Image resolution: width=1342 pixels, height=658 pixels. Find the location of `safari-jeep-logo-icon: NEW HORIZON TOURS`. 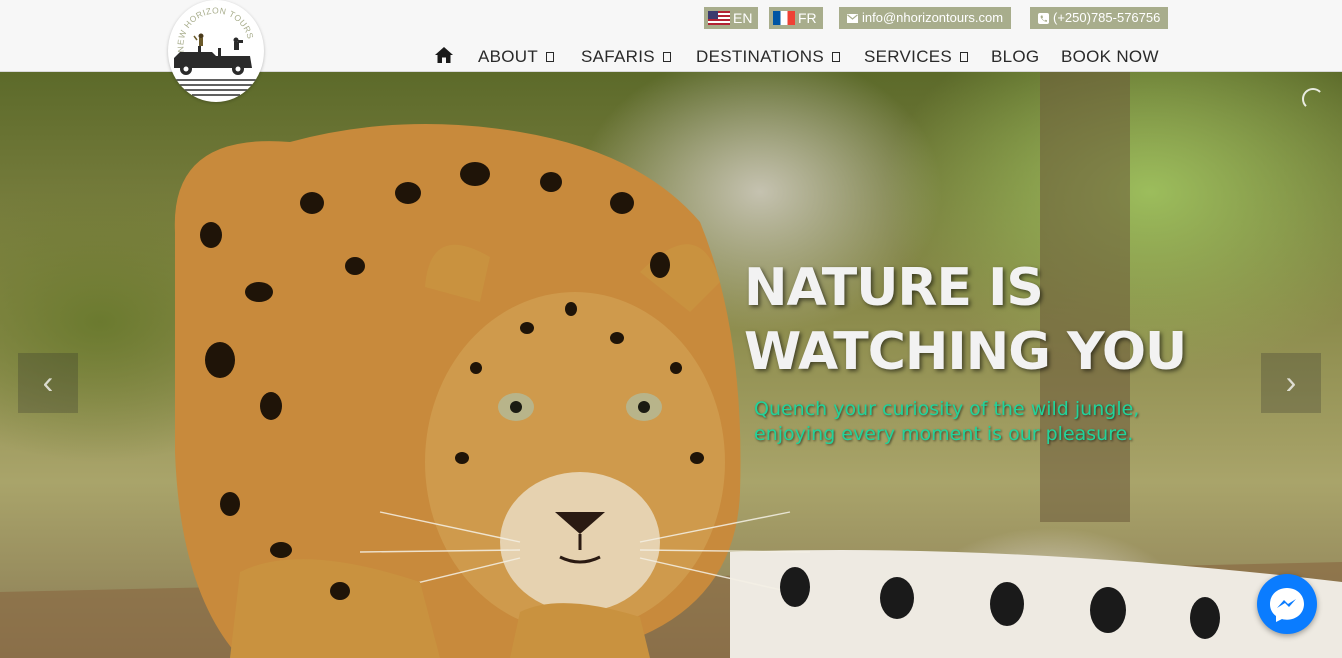

safari-jeep-logo-icon: NEW HORIZON TOURS is located at coordinates (216, 50).